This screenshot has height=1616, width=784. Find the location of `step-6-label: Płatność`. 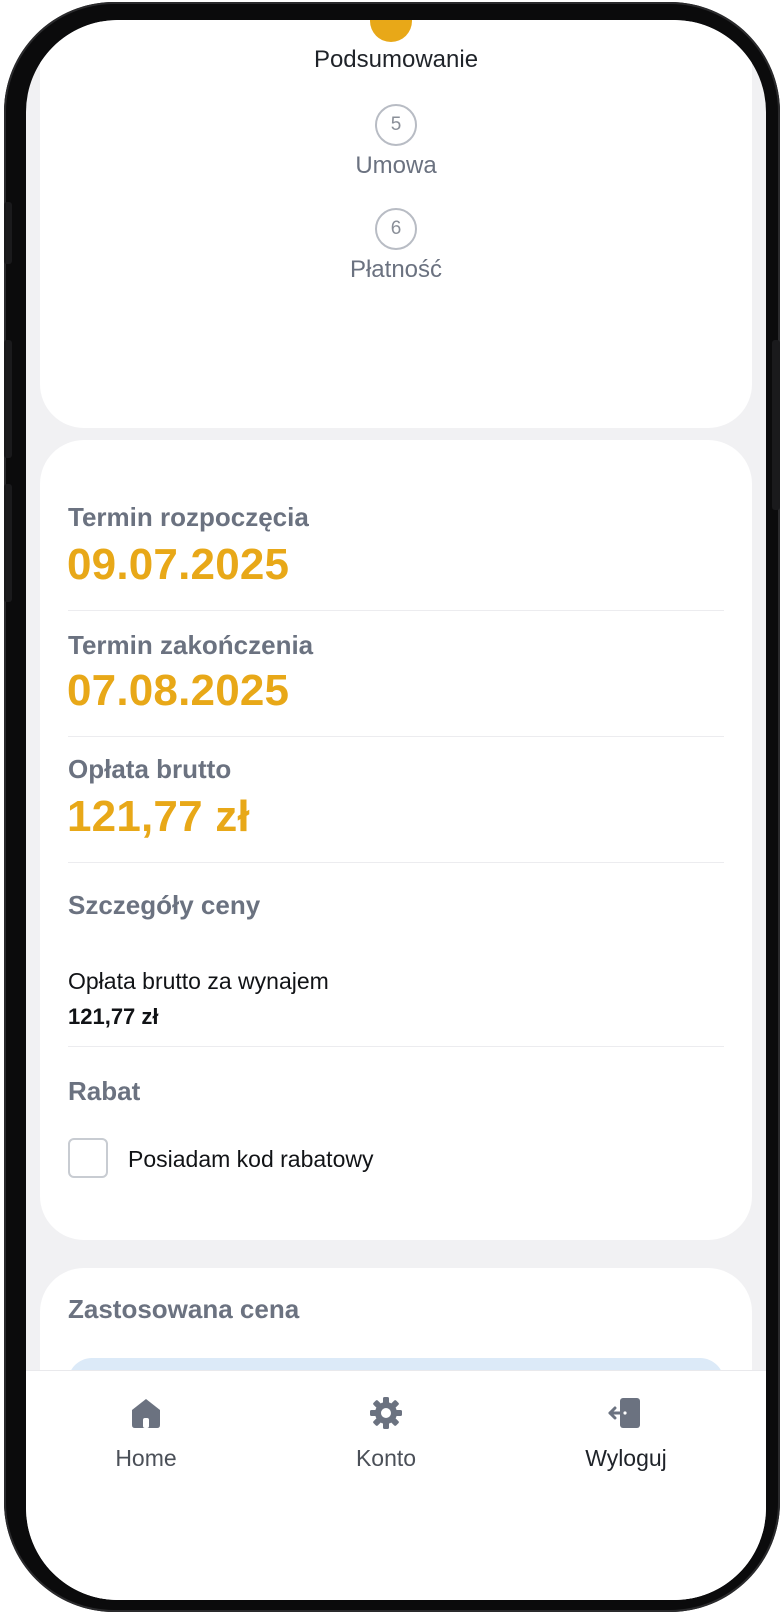

step-6-label: Płatność is located at coordinates (396, 269).